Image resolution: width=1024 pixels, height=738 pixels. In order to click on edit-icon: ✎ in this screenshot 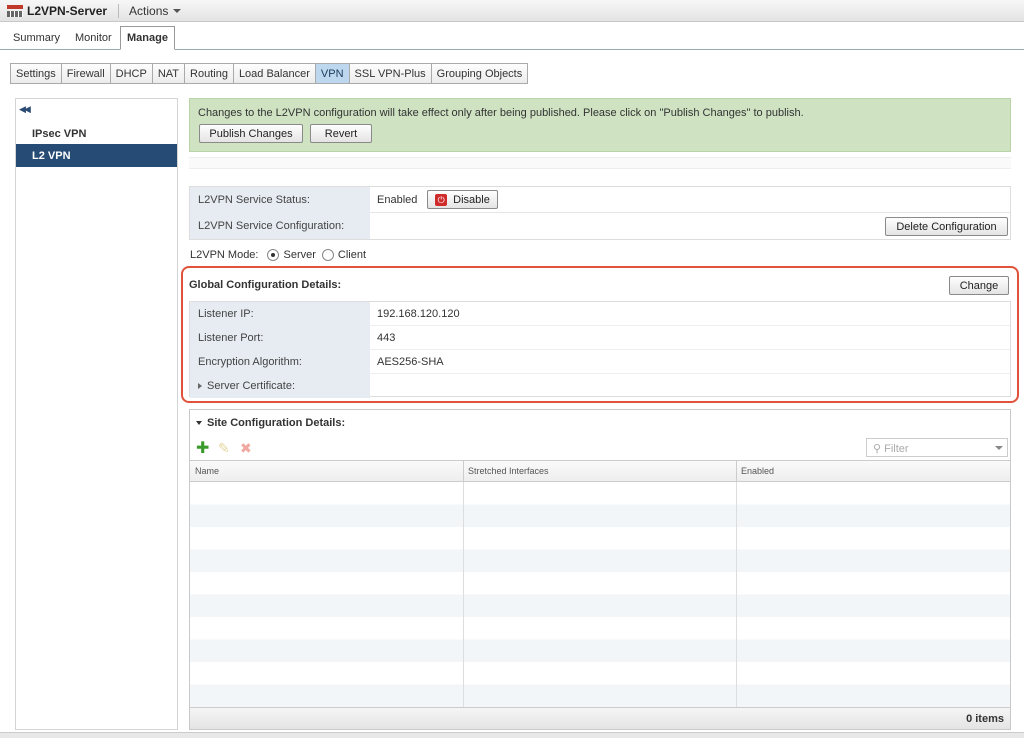, I will do `click(224, 448)`.